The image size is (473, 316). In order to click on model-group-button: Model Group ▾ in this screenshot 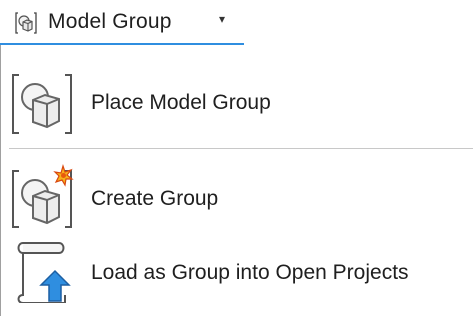, I will do `click(122, 22)`.